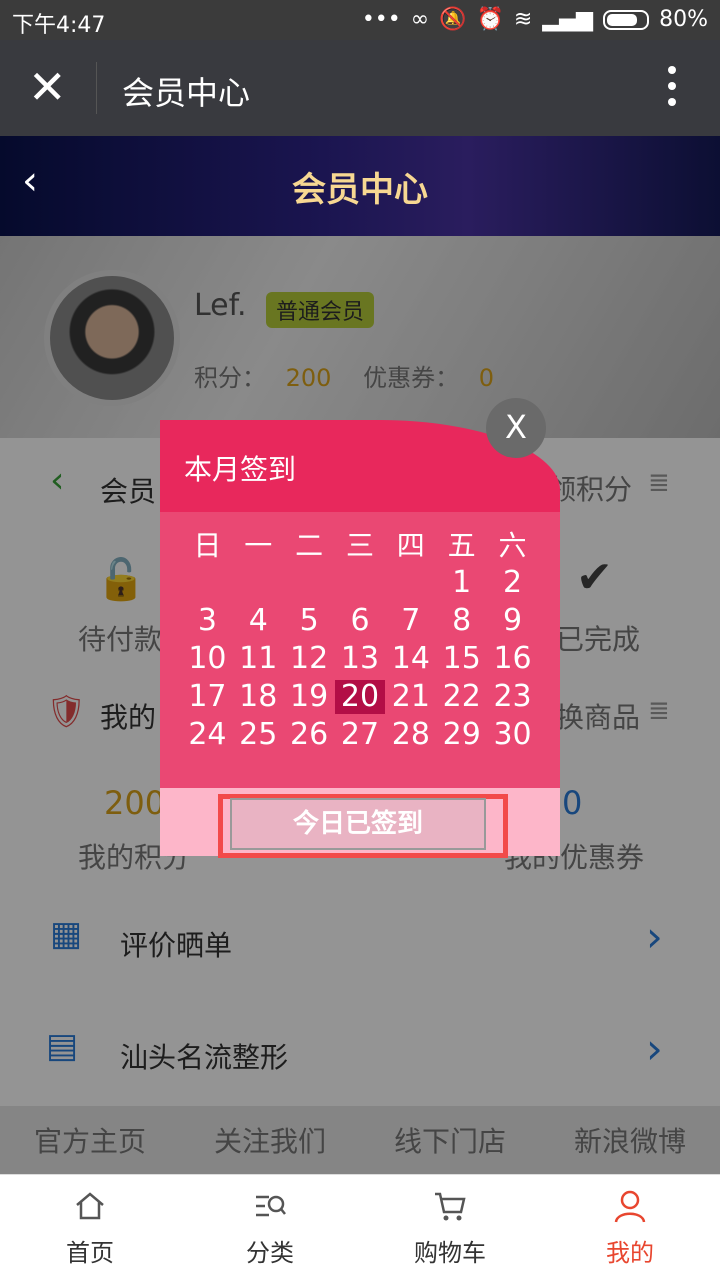 This screenshot has width=720, height=1281. I want to click on battery-percent: 80%, so click(683, 19).